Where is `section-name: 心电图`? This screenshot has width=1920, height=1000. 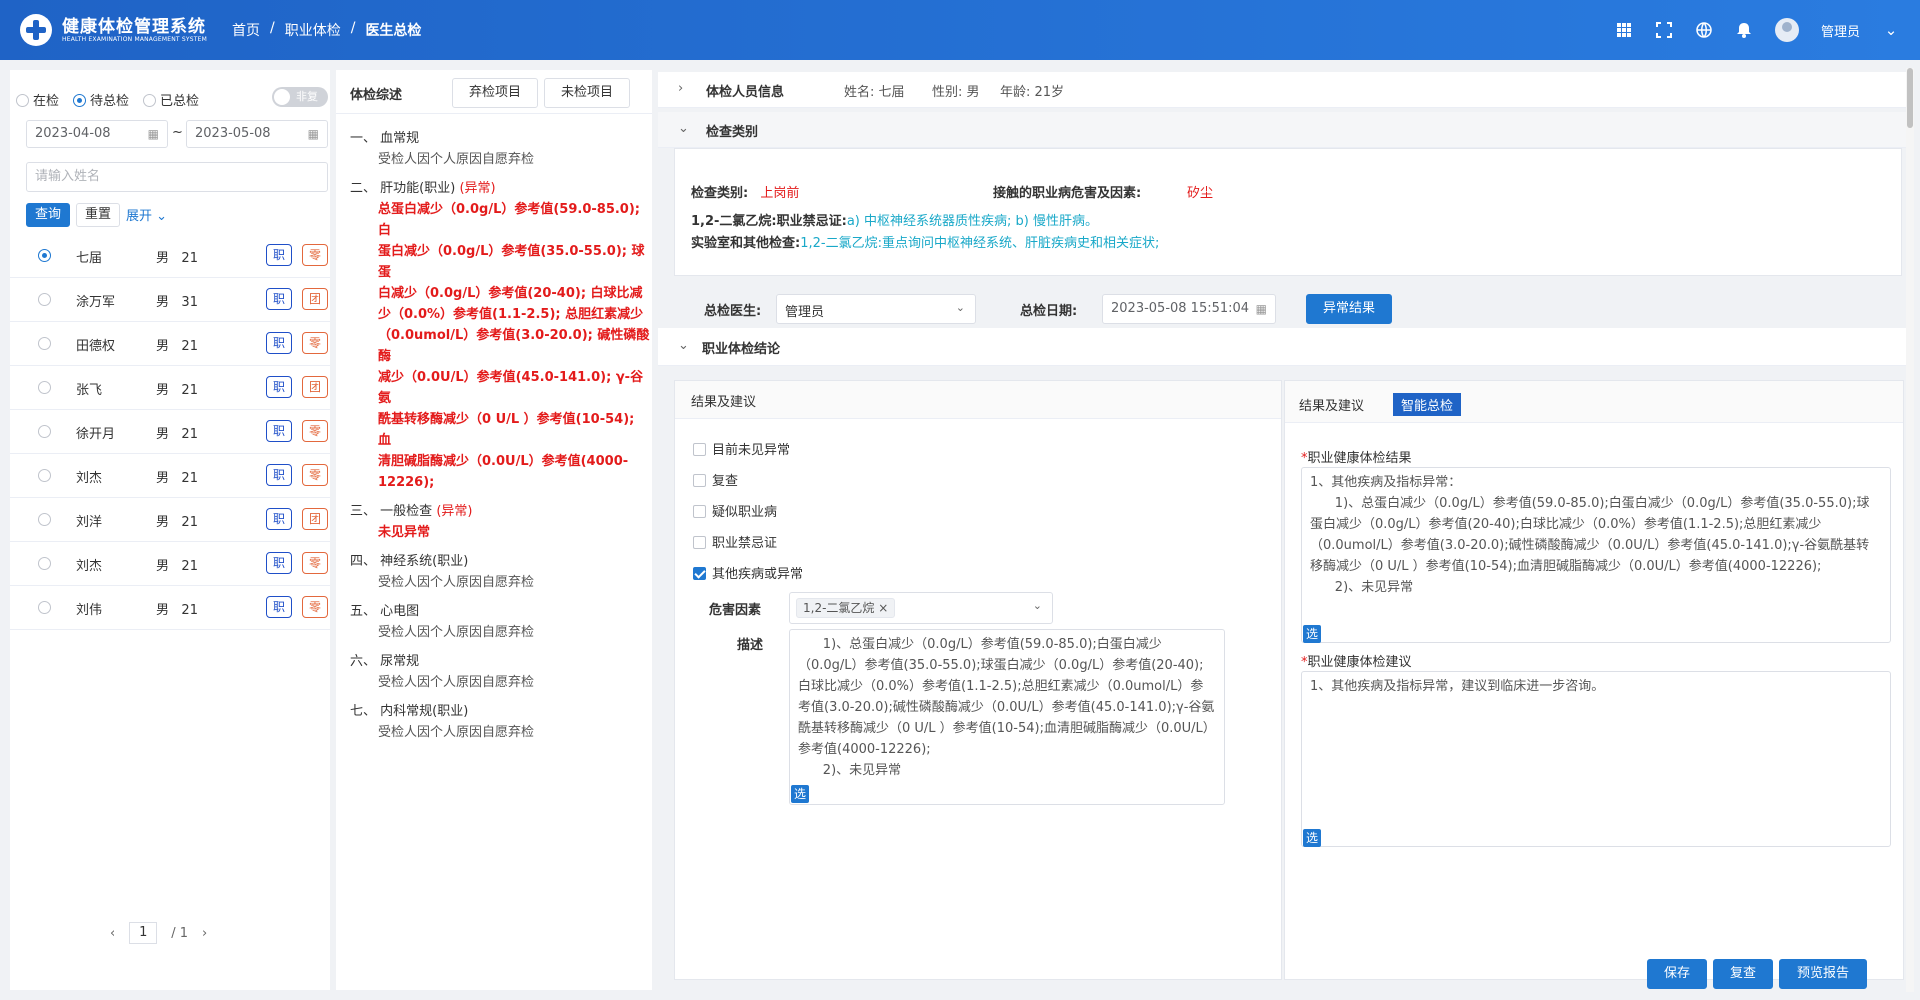
section-name: 心电图 is located at coordinates (400, 611).